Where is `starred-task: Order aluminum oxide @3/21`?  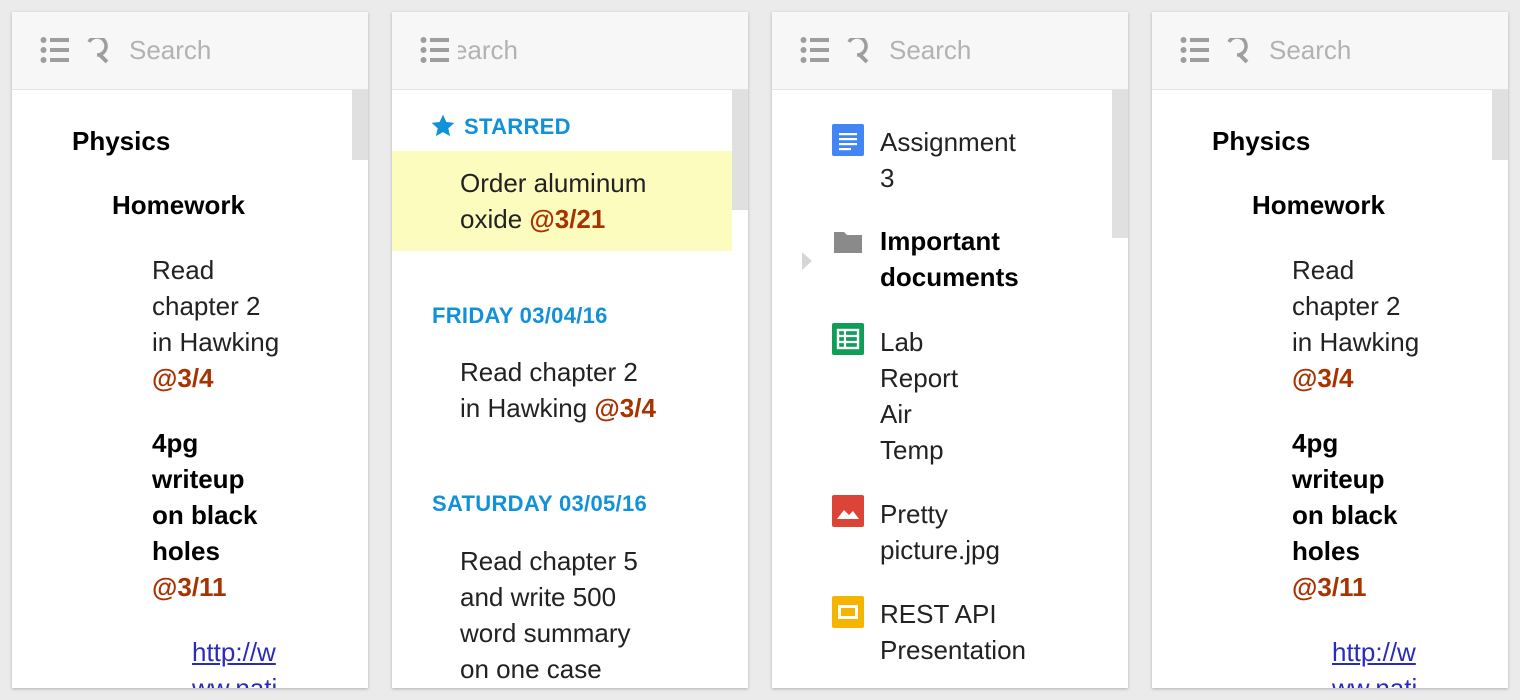
starred-task: Order aluminum oxide @3/21 is located at coordinates (553, 201).